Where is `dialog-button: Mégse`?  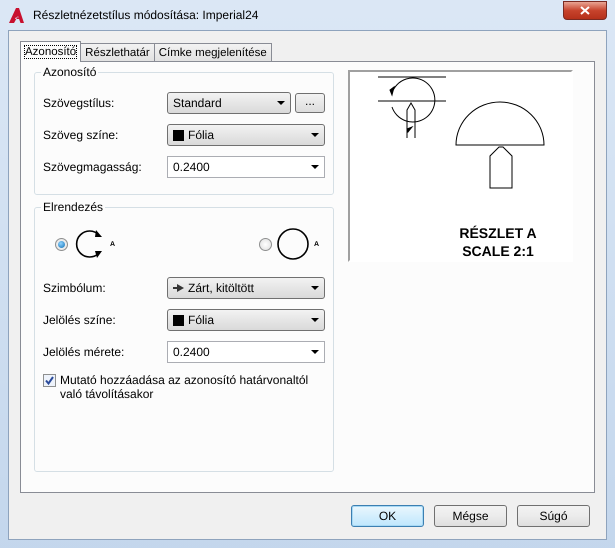 dialog-button: Mégse is located at coordinates (470, 516).